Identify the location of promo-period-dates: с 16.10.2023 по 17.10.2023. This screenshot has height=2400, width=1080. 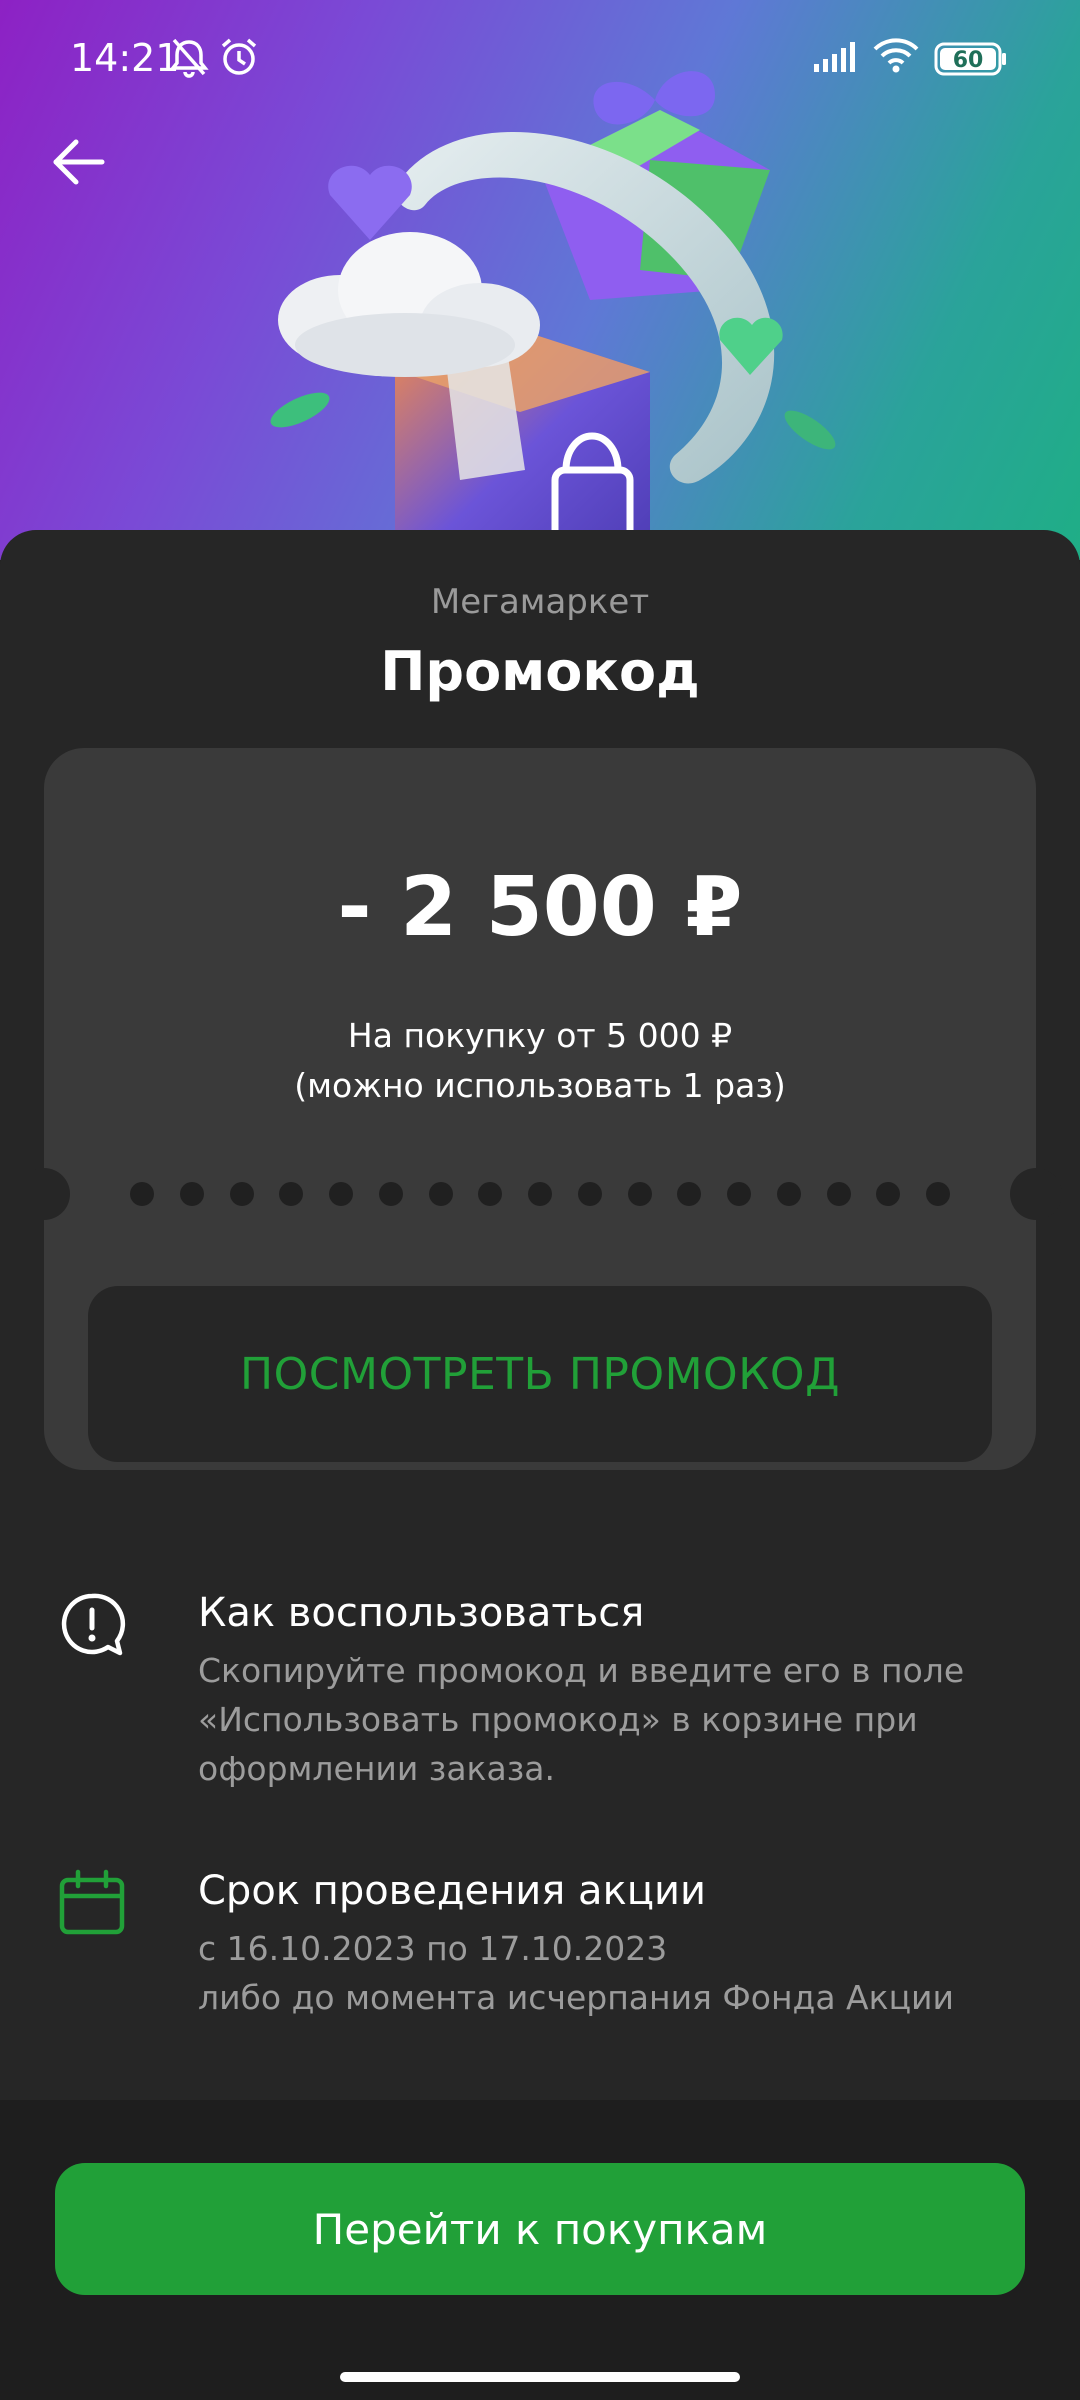
(433, 1948).